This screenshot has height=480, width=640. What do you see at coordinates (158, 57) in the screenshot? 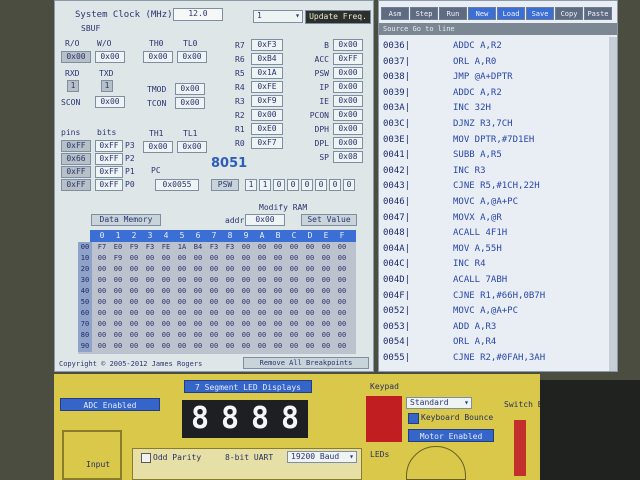
I see `th0-field: 0x00` at bounding box center [158, 57].